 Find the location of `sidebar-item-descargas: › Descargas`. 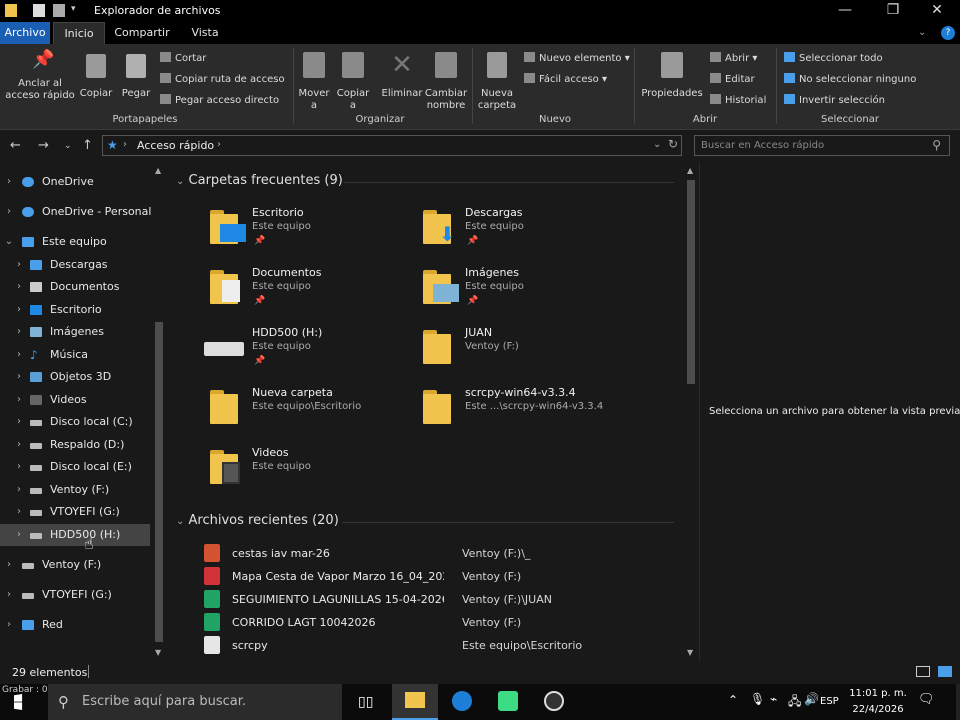

sidebar-item-descargas: › Descargas is located at coordinates (75, 265).